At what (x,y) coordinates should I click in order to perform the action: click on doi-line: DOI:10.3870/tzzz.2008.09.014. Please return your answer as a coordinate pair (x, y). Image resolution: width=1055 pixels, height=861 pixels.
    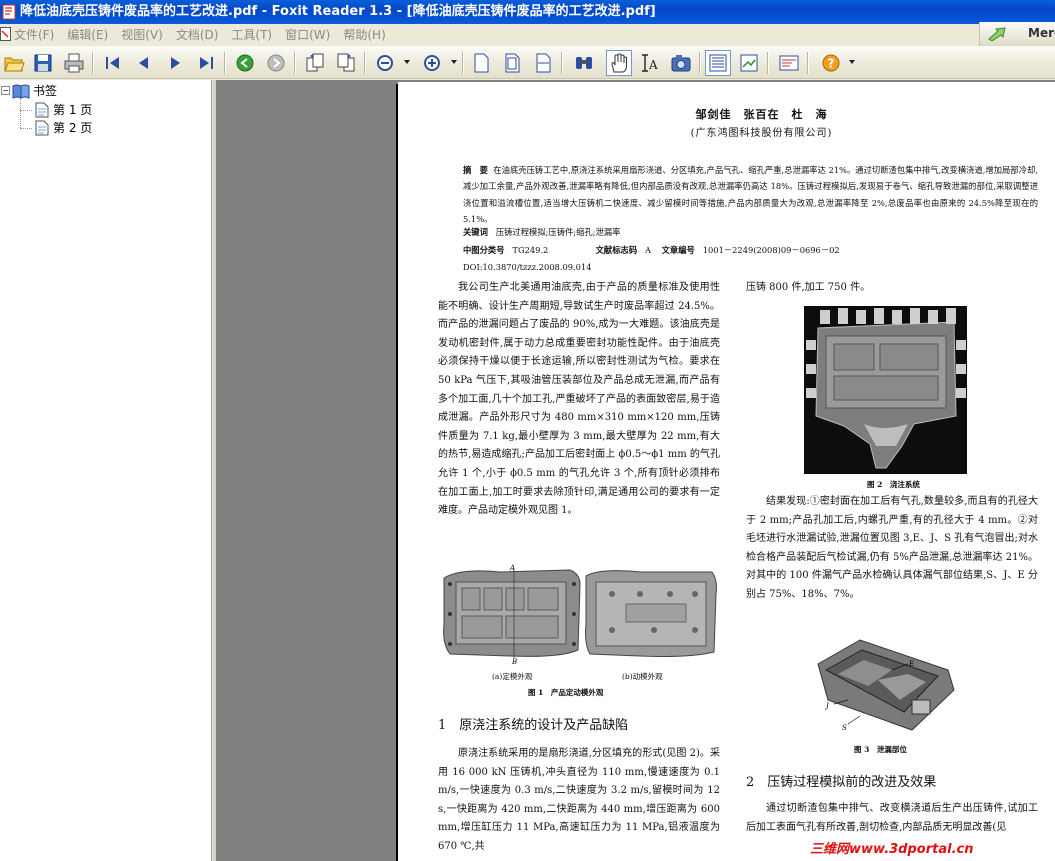
    Looking at the image, I should click on (527, 267).